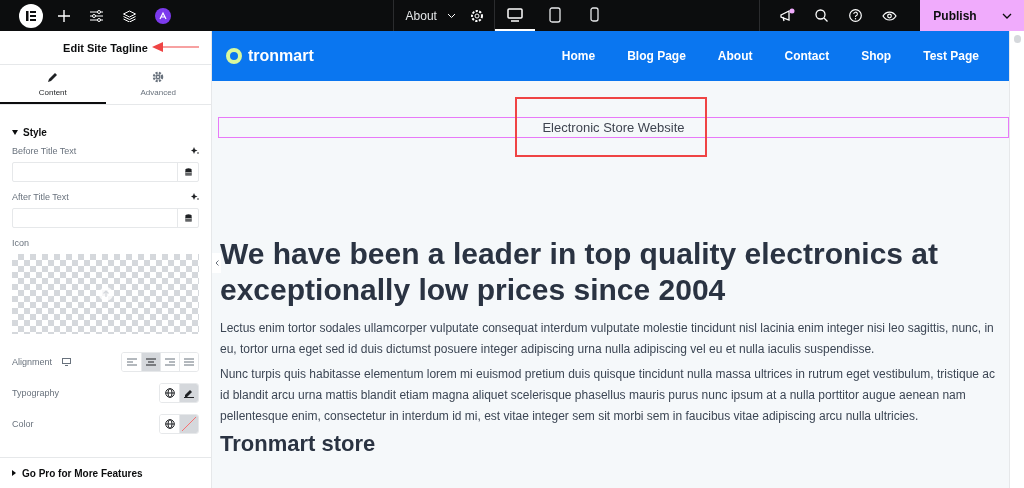  I want to click on section-heading: Tronmart store, so click(298, 444).